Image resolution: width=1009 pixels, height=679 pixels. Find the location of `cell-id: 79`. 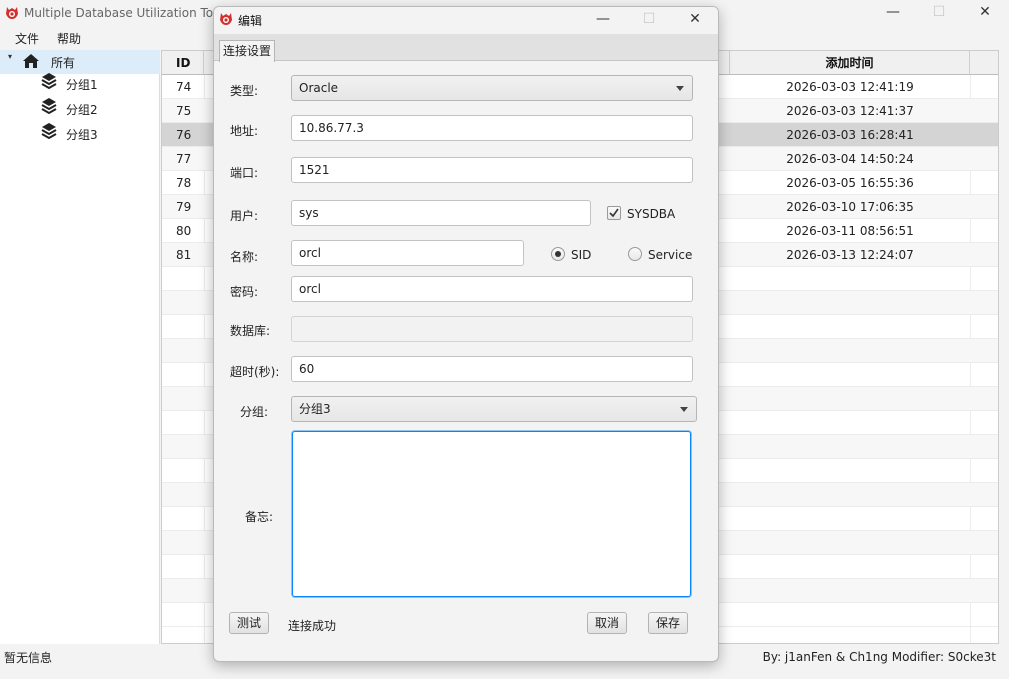

cell-id: 79 is located at coordinates (184, 207).